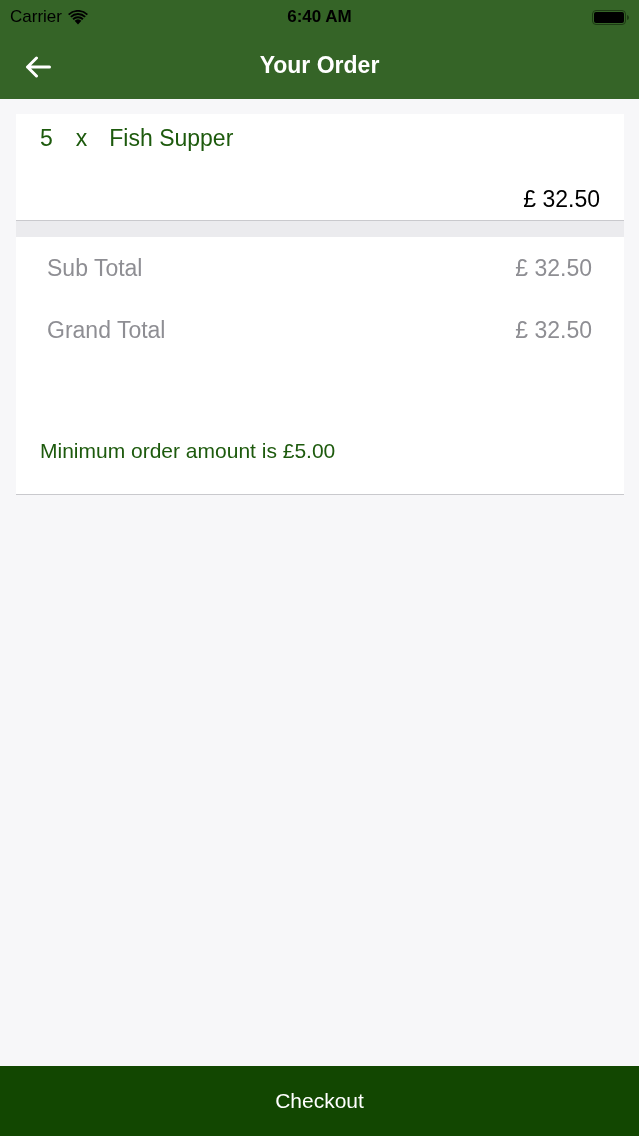 Image resolution: width=639 pixels, height=1136 pixels. I want to click on item-price: £ 32.50, so click(561, 199).